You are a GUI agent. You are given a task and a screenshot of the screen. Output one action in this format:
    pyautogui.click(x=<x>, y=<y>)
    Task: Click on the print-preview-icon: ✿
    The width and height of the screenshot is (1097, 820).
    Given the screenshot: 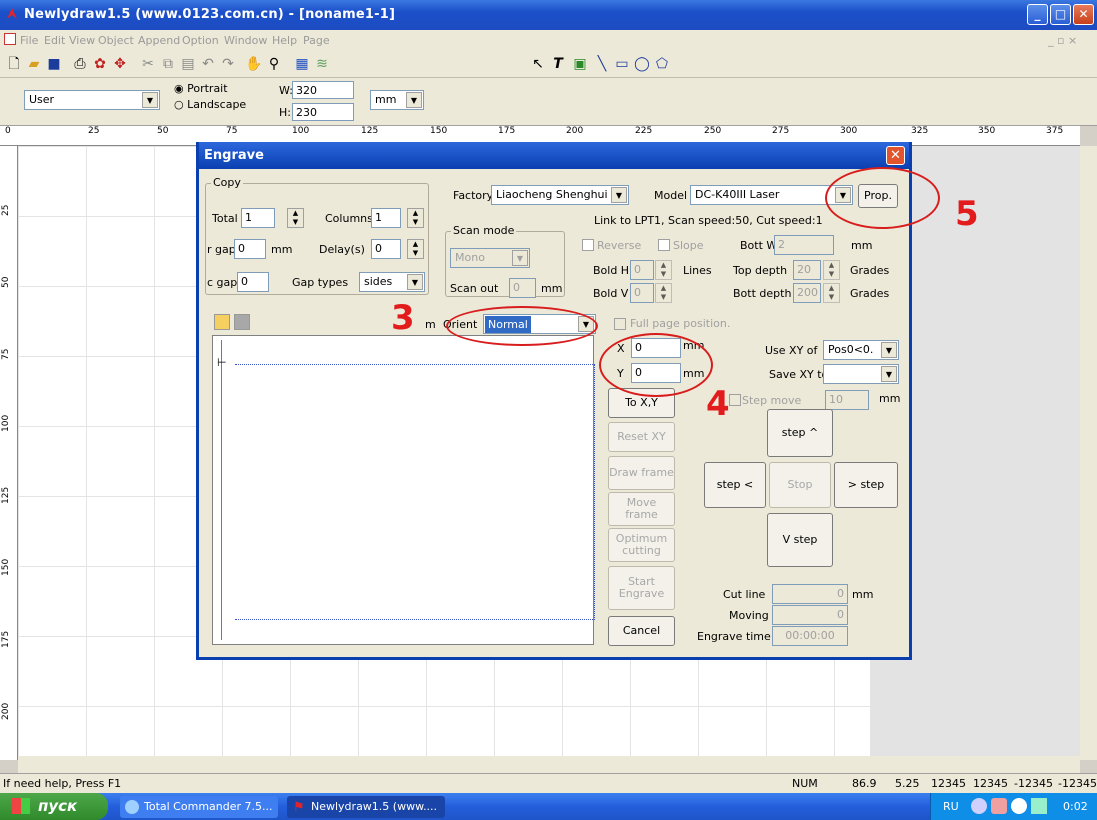 What is the action you would take?
    pyautogui.click(x=100, y=64)
    